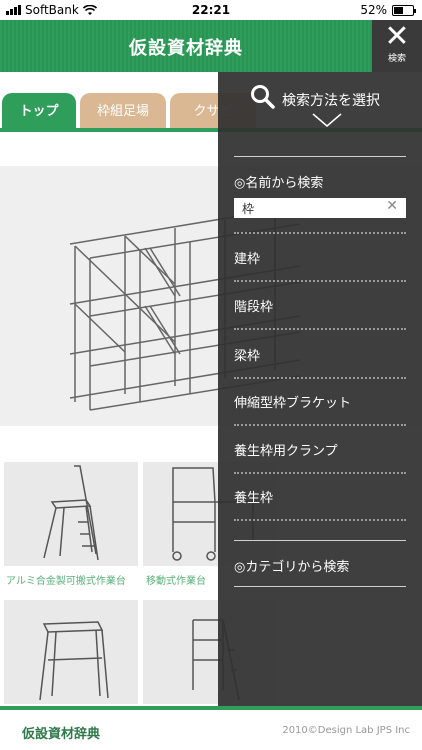  I want to click on result-item: 建枠, so click(247, 257).